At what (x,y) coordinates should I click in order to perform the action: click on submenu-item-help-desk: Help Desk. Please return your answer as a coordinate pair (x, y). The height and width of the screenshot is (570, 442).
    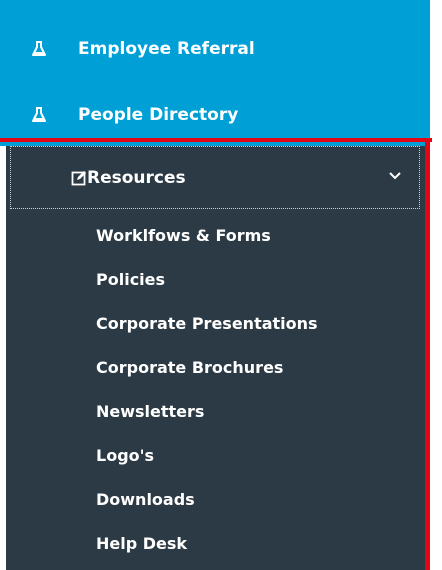
    Looking at the image, I should click on (207, 547).